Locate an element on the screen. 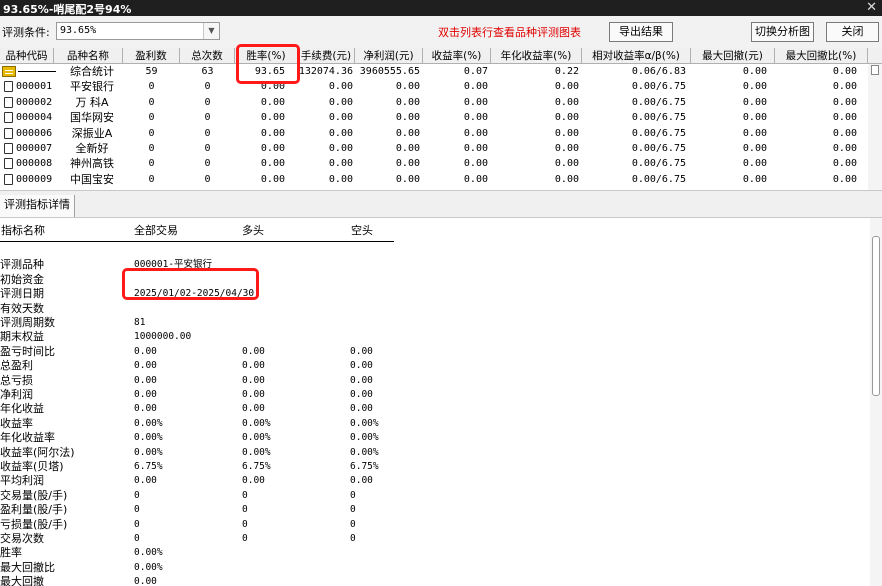 This screenshot has height=586, width=882. column-header-name: 品种名称 is located at coordinates (88, 56).